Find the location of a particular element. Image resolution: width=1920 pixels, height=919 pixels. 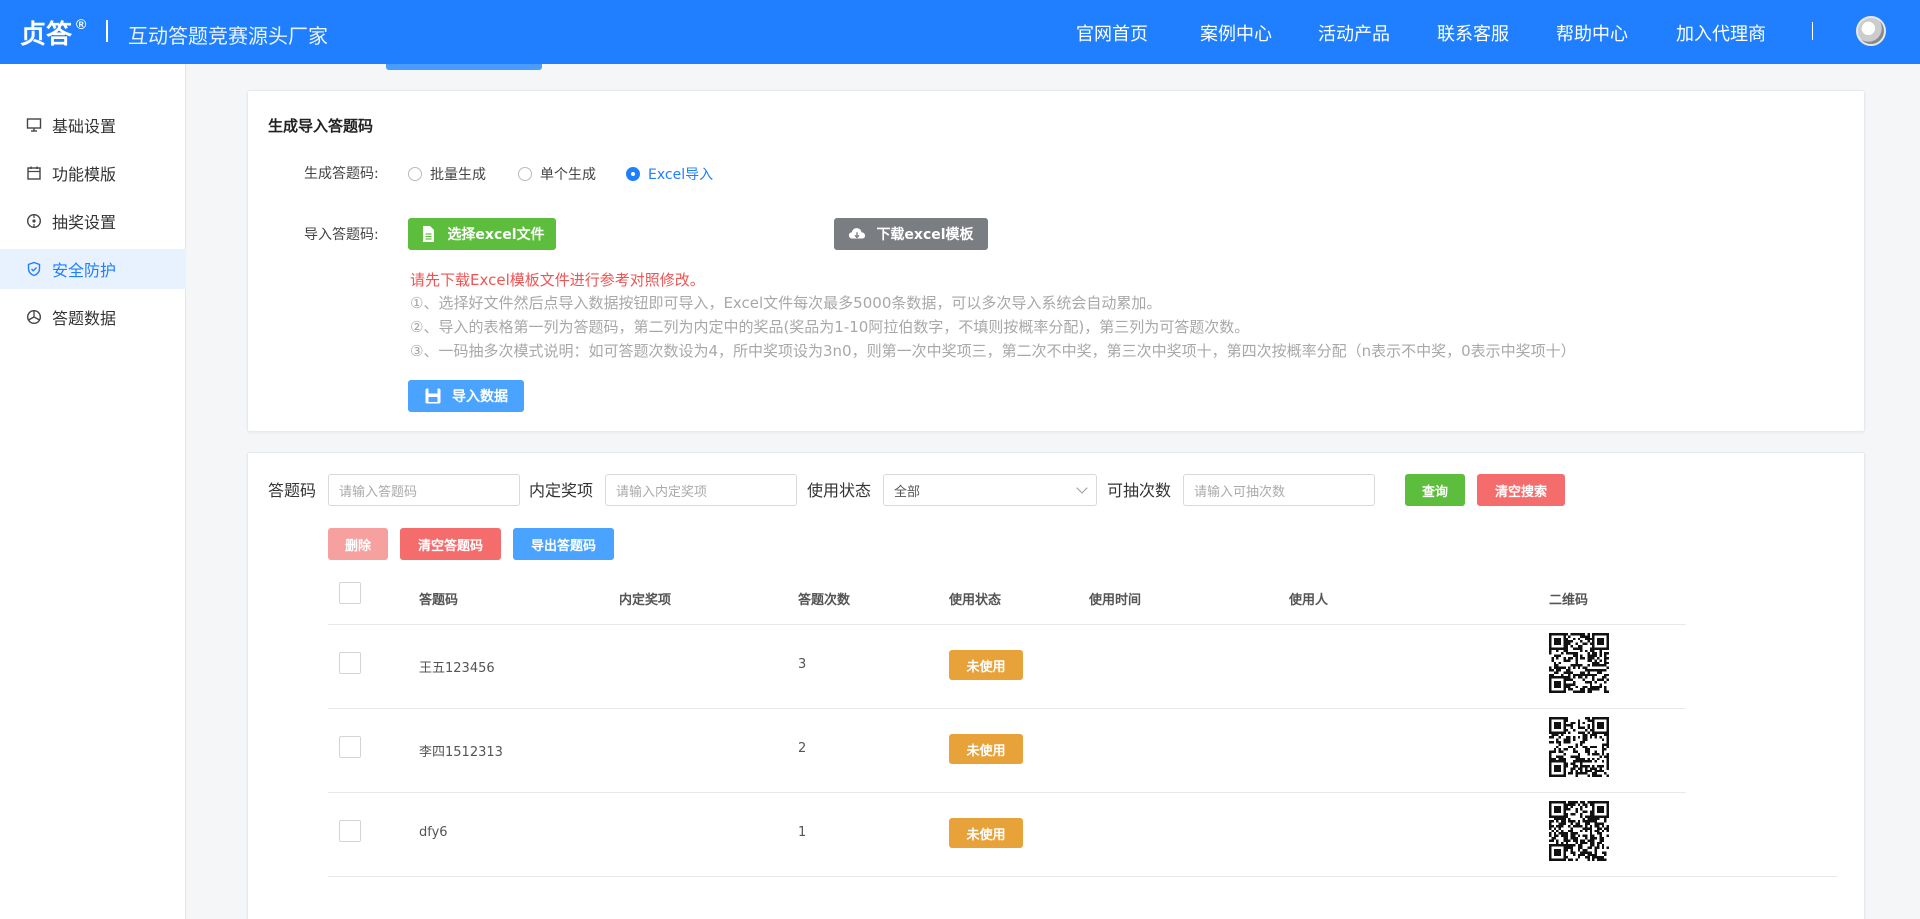

button-label: 清空搜索 is located at coordinates (1520, 492).